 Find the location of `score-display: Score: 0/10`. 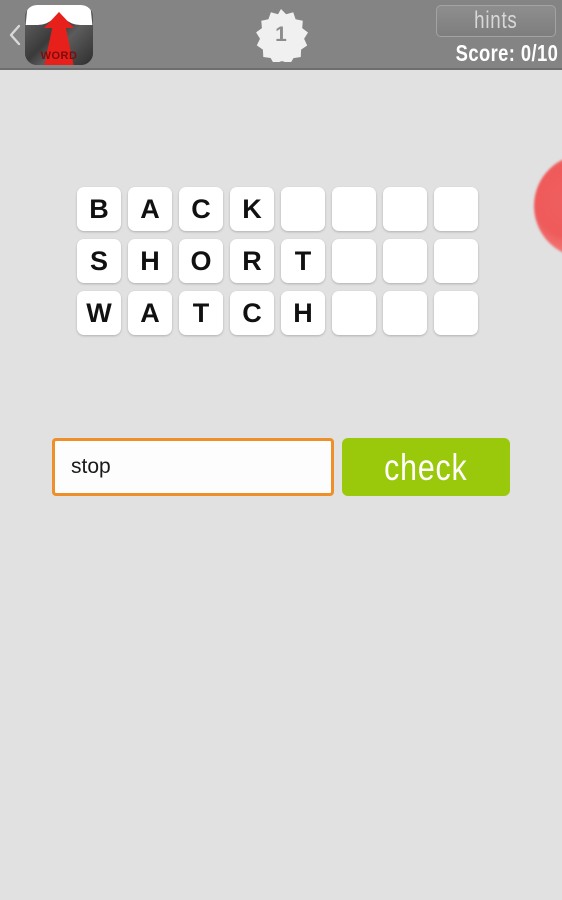

score-display: Score: 0/10 is located at coordinates (488, 53).